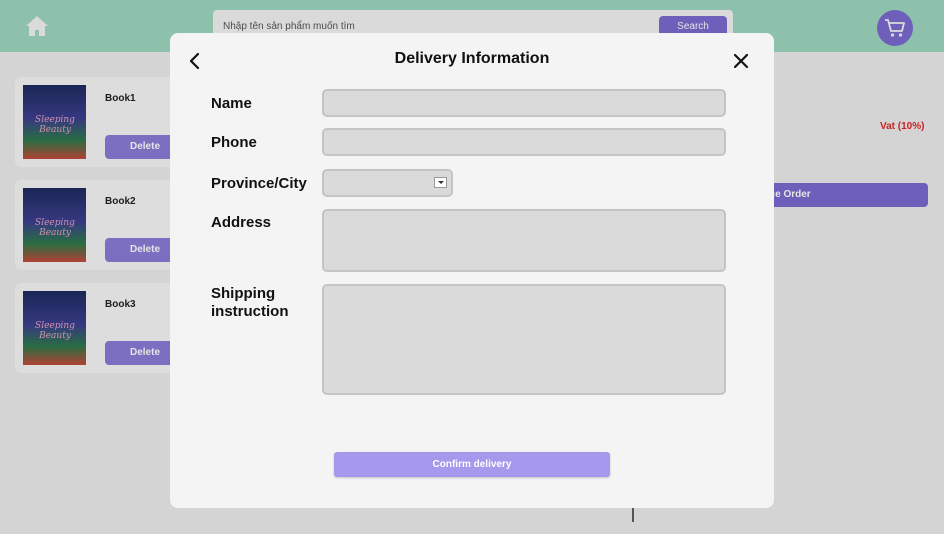  I want to click on chevron-down-icon, so click(440, 182).